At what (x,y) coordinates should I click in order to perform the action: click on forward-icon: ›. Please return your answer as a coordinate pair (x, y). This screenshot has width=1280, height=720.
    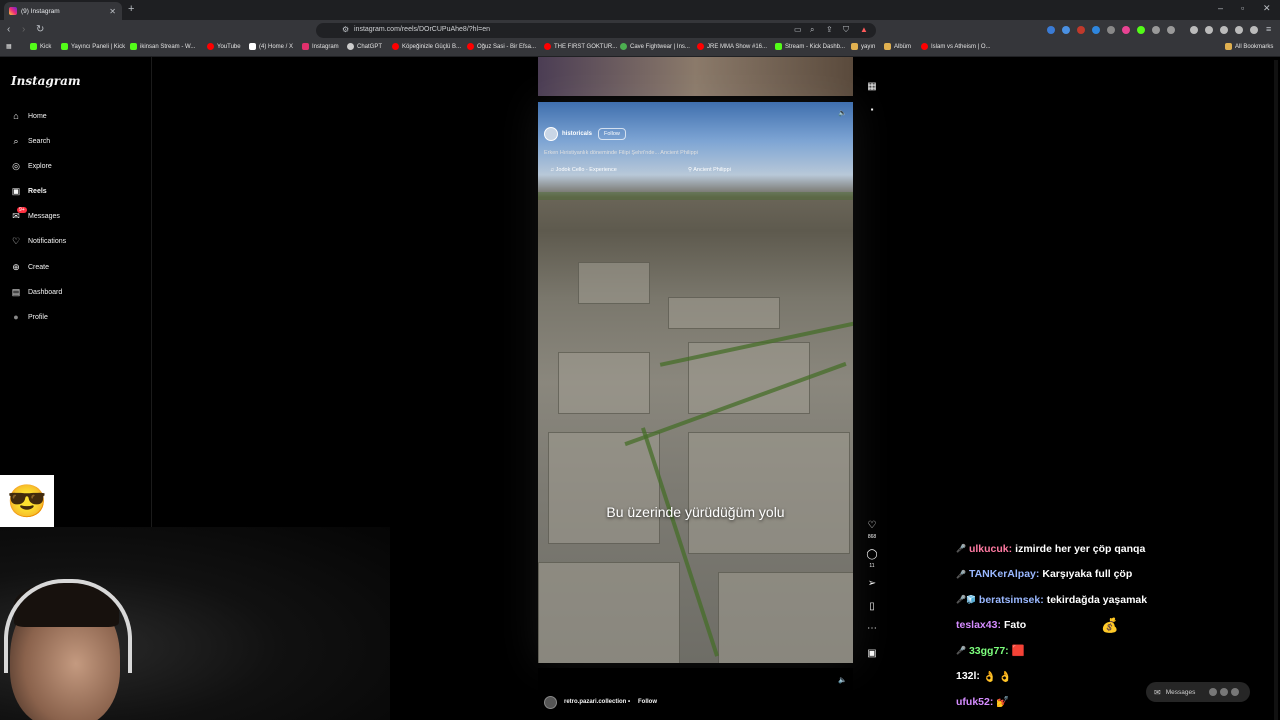
    Looking at the image, I should click on (23, 29).